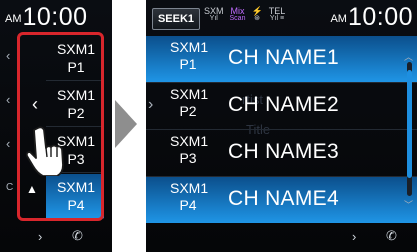 The height and width of the screenshot is (252, 417). Describe the element at coordinates (188, 205) in the screenshot. I see `channel-preset: P4` at that location.